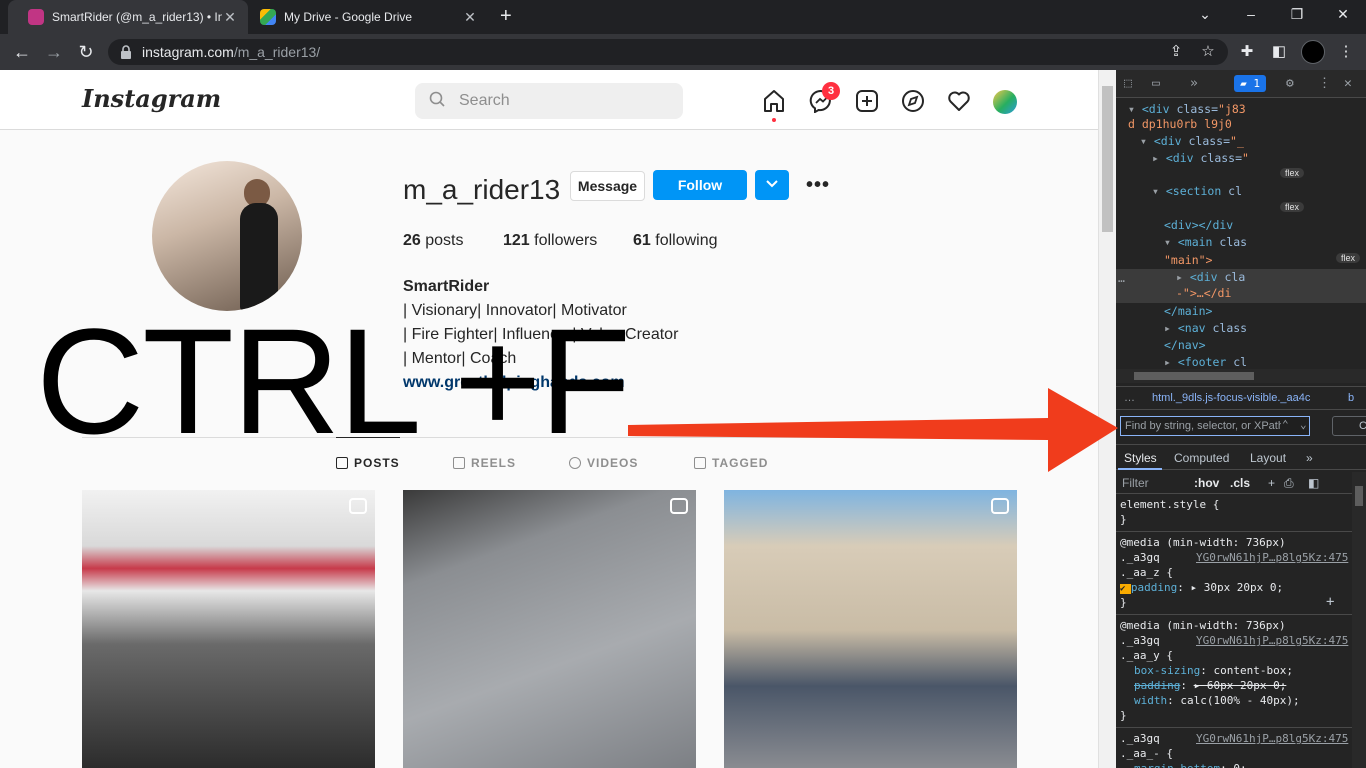 Image resolution: width=1366 pixels, height=768 pixels. What do you see at coordinates (1313, 52) in the screenshot?
I see `profile-avatar-icon` at bounding box center [1313, 52].